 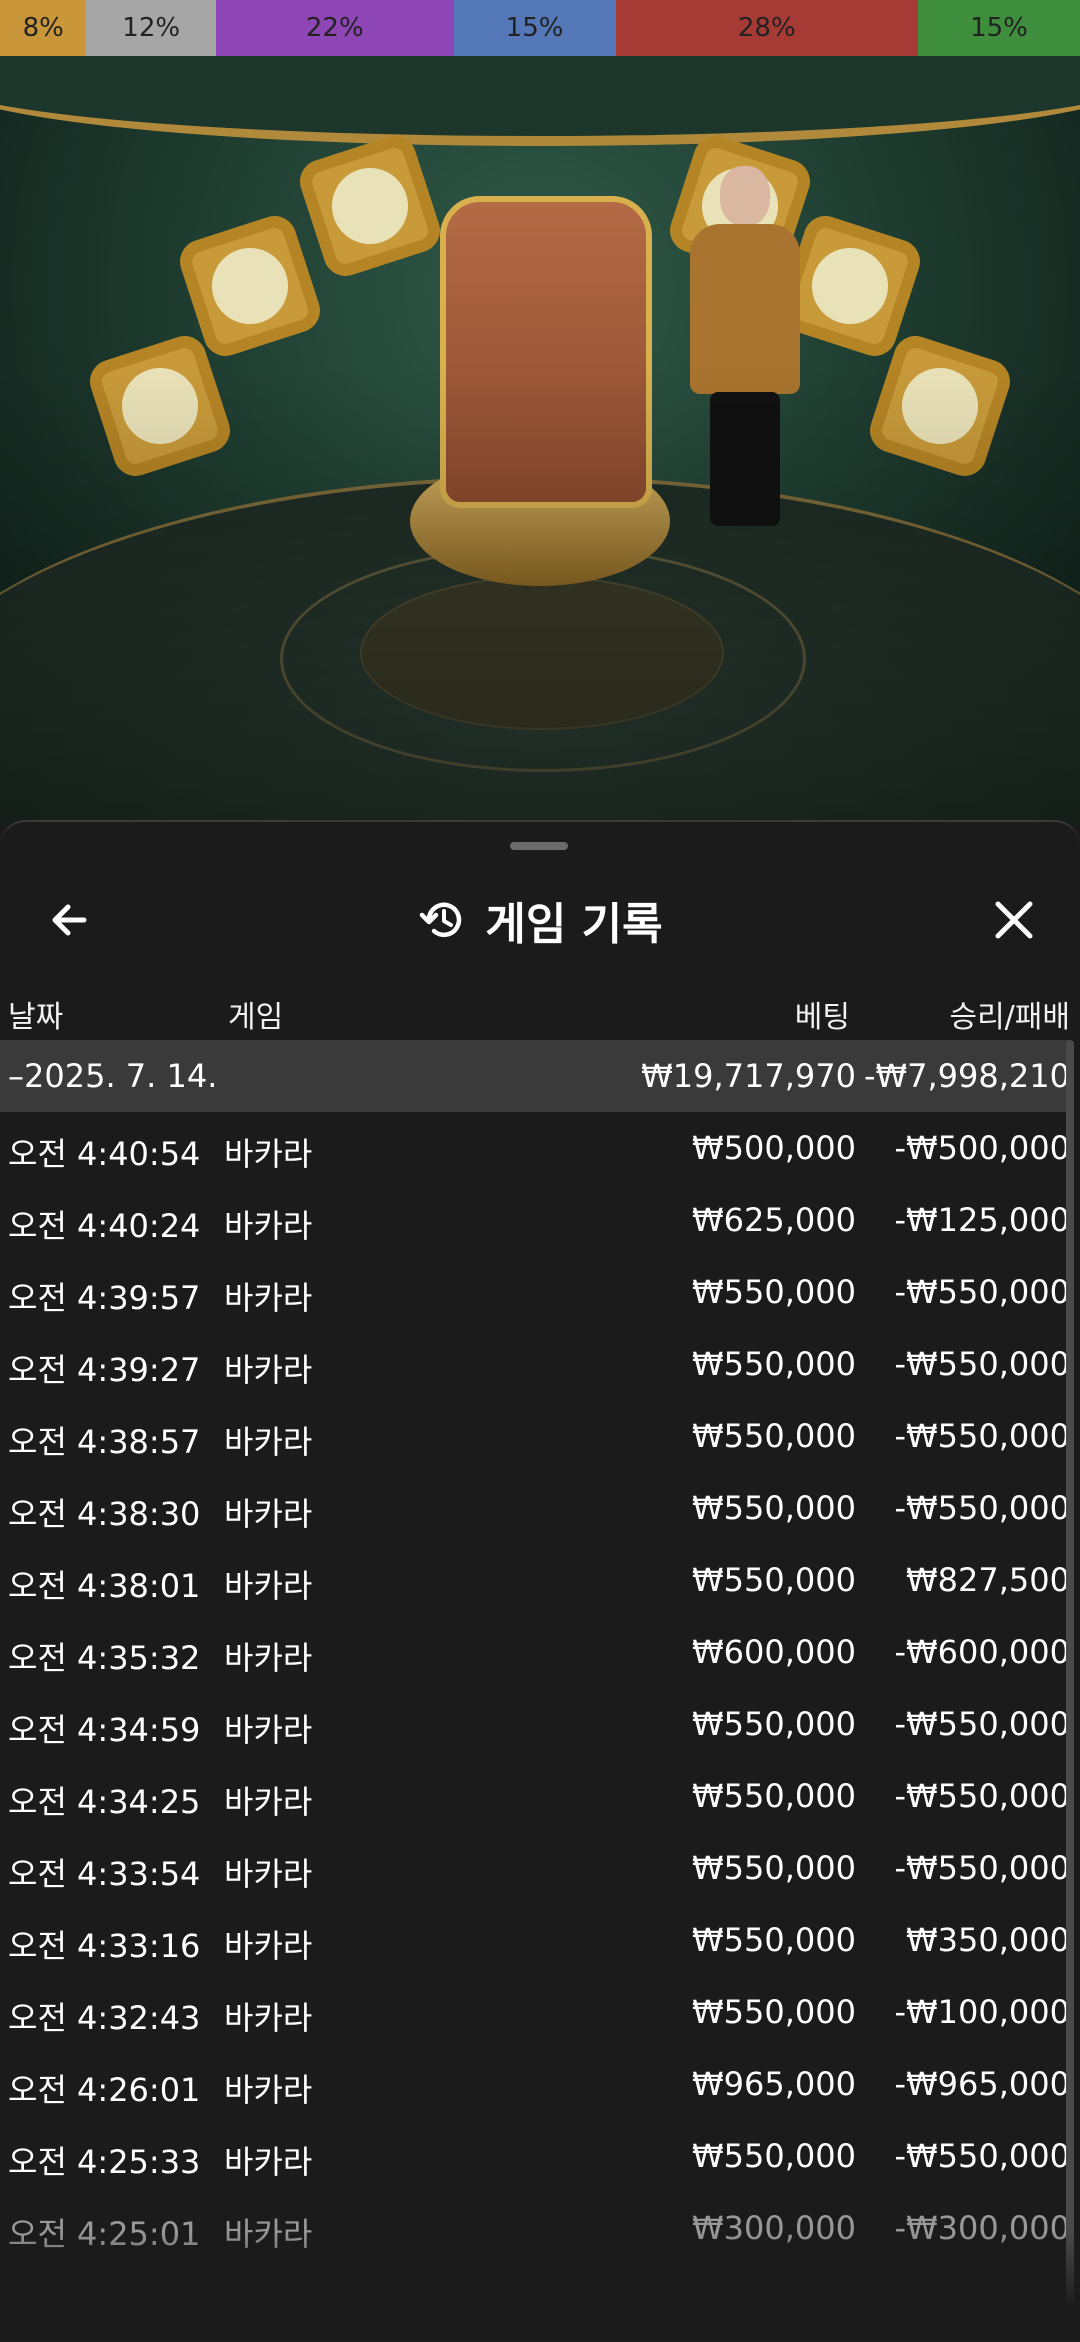 I want to click on row-time: 오전 4:33:16, so click(x=104, y=1946).